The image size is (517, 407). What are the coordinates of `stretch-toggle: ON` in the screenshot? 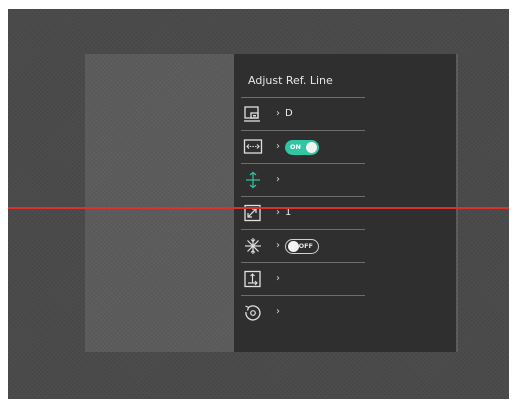 It's located at (302, 147).